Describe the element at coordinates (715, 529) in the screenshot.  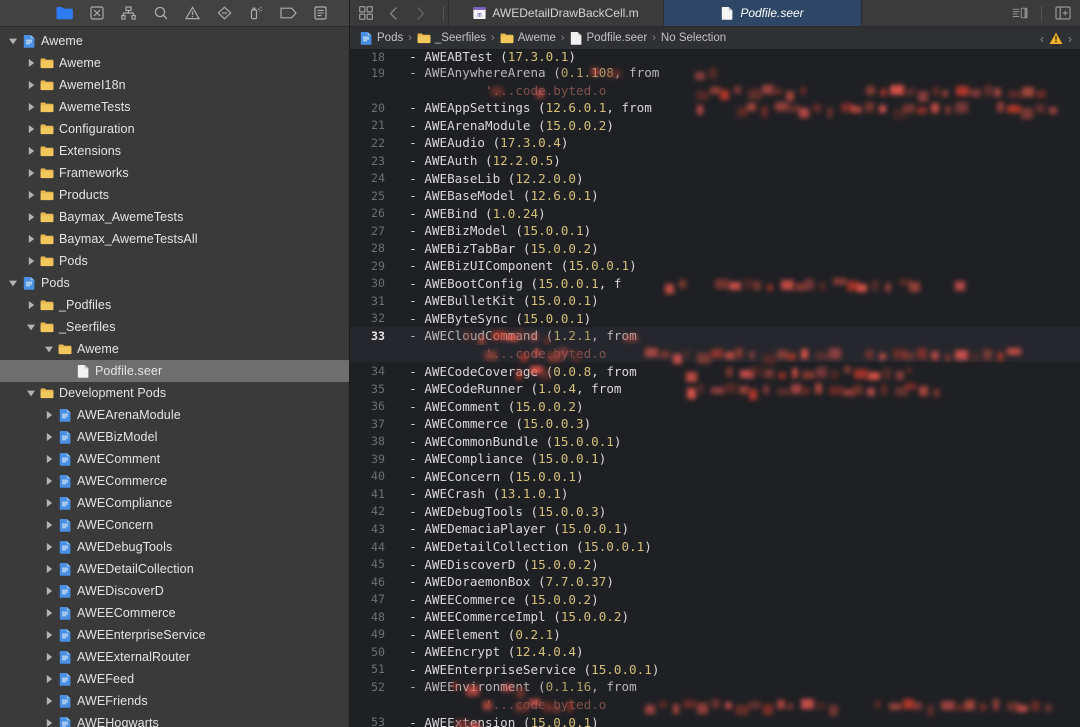
I see `code-line: 43 - AWEDemaciaPlayer (15.0.0.1)` at that location.